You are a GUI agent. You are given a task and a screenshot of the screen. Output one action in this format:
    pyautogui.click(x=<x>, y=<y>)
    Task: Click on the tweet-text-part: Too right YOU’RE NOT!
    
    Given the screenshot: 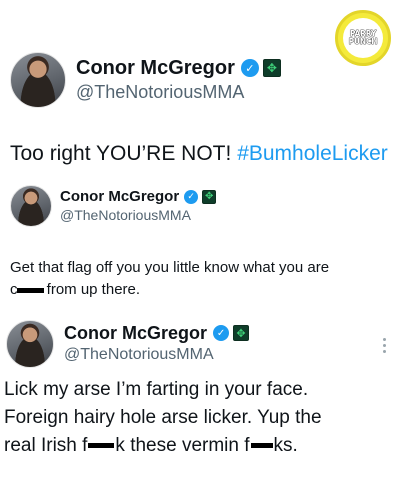 What is the action you would take?
    pyautogui.click(x=124, y=153)
    